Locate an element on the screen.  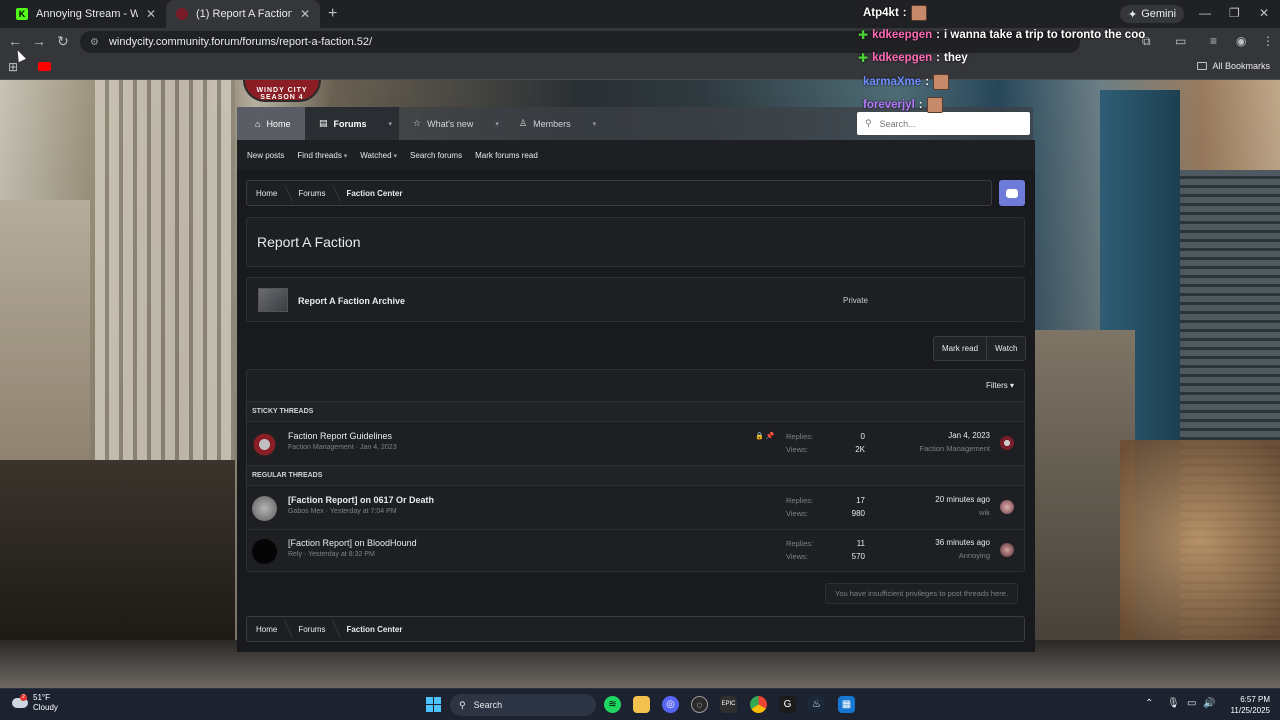
tab-report-a-faction: (1) Report A Faction | Windy Cit ✕ is located at coordinates (243, 14).